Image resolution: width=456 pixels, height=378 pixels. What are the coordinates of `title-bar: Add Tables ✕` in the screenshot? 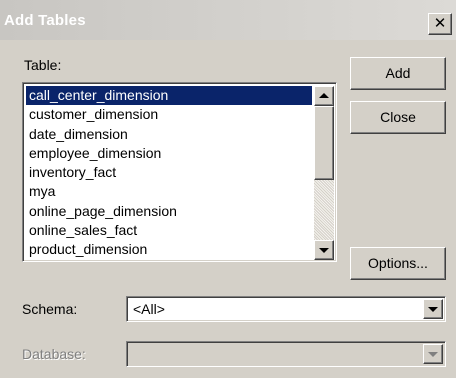 It's located at (228, 20).